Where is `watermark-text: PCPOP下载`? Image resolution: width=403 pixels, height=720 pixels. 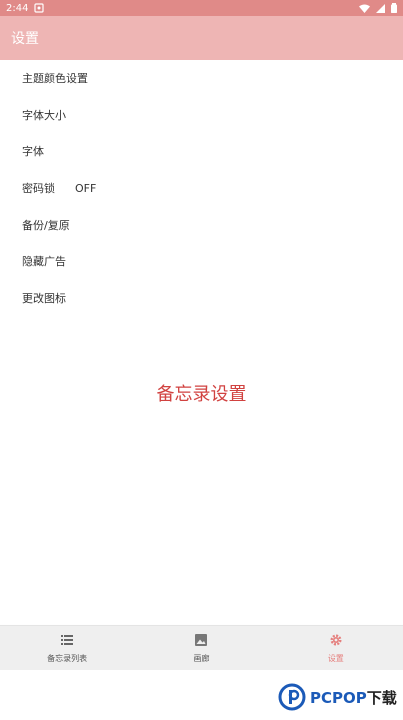 watermark-text: PCPOP下载 is located at coordinates (353, 697).